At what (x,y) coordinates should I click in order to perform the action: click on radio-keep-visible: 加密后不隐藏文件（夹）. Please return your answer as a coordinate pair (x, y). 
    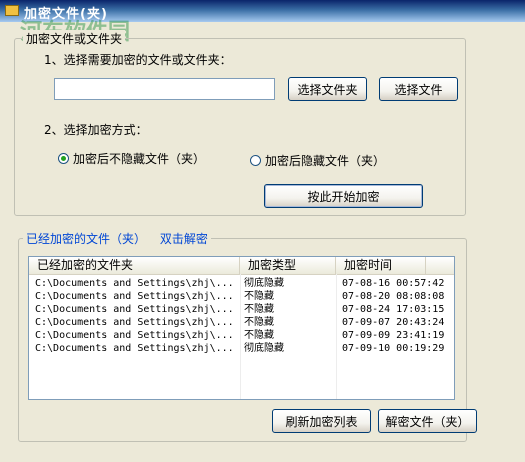
    Looking at the image, I should click on (131, 158).